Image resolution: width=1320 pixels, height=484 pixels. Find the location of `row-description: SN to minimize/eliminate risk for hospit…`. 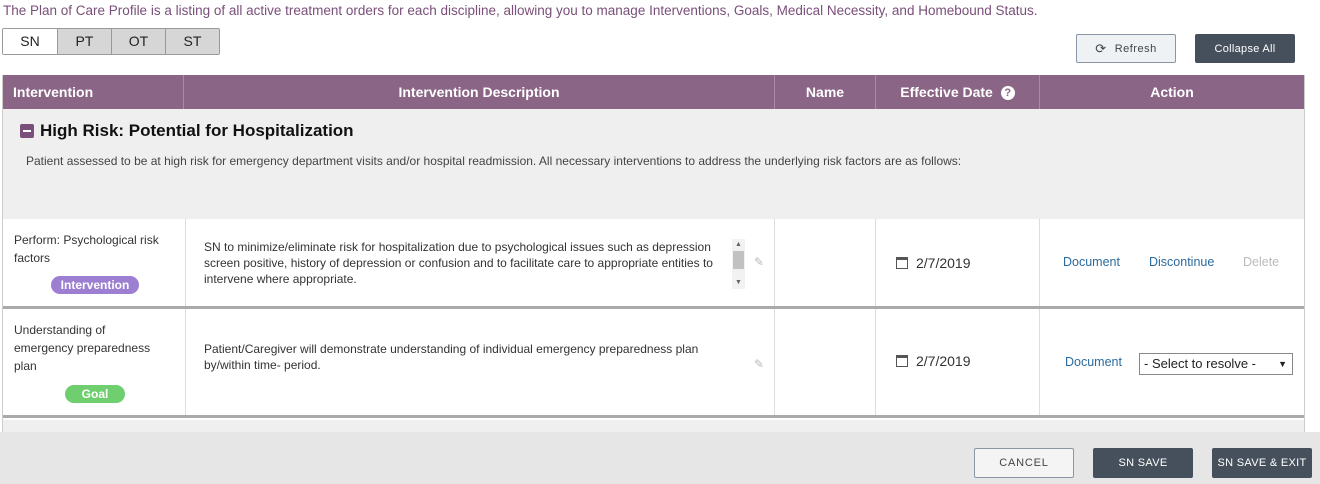

row-description: SN to minimize/eliminate risk for hospit… is located at coordinates (458, 263).